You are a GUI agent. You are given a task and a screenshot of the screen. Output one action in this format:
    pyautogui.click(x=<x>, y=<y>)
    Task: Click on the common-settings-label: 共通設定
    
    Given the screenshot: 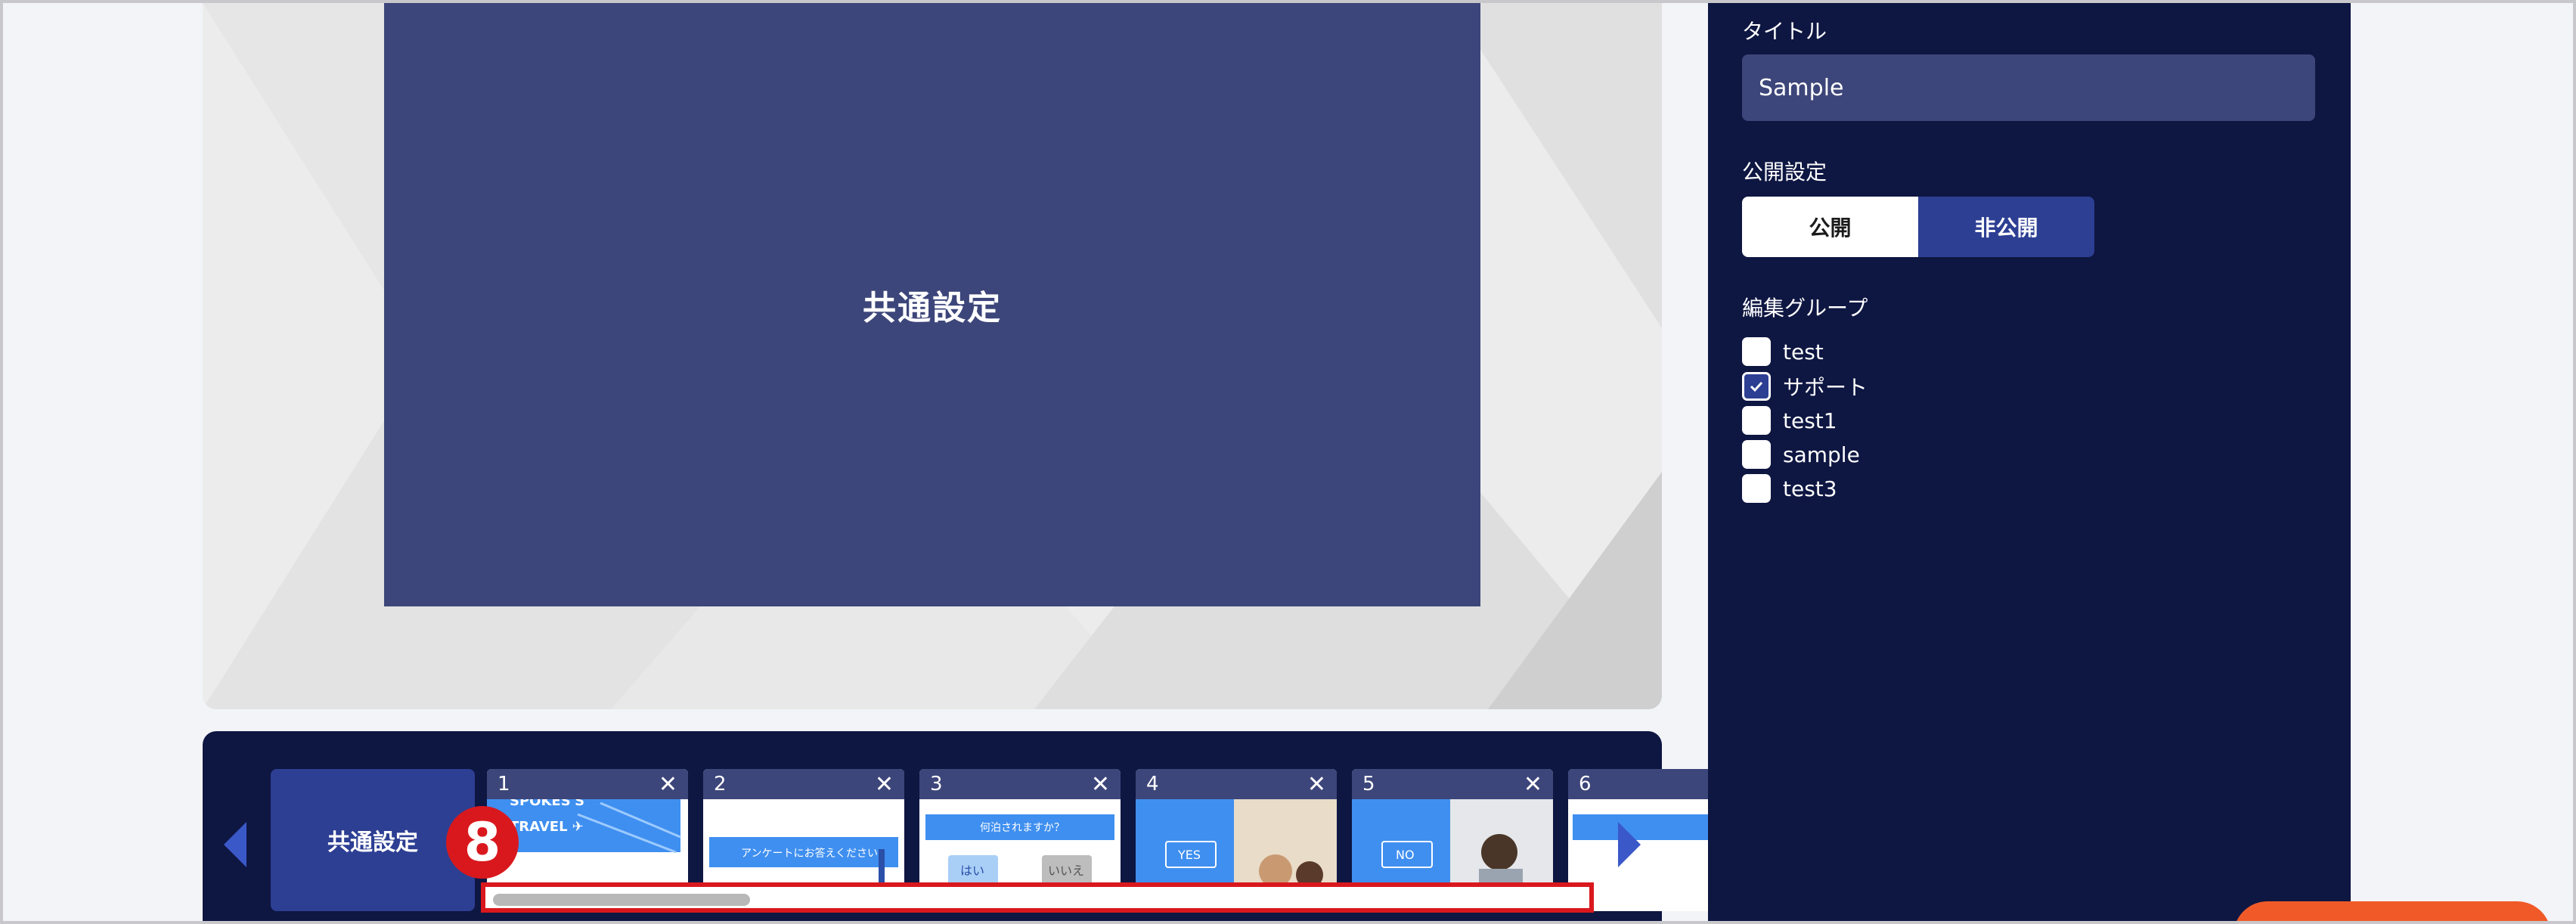 What is the action you would take?
    pyautogui.click(x=372, y=842)
    